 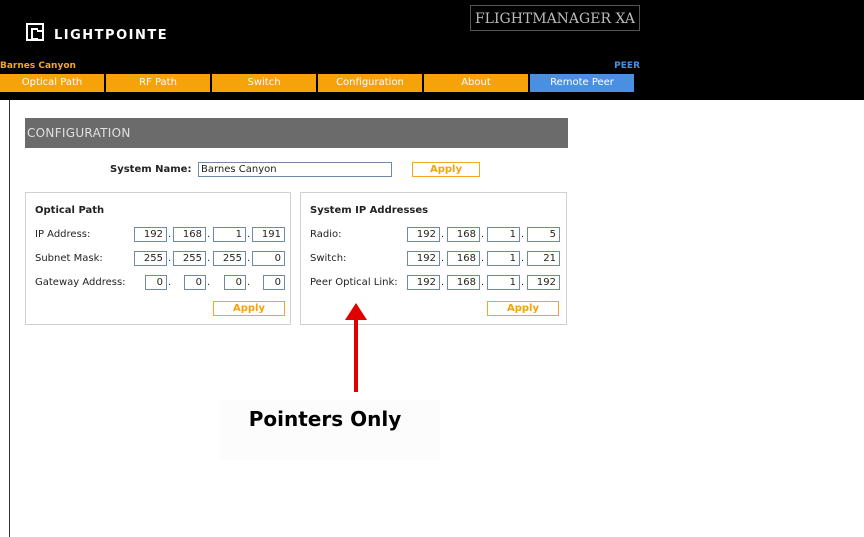 I want to click on subnet-mask-octet-4: 0, so click(x=268, y=258).